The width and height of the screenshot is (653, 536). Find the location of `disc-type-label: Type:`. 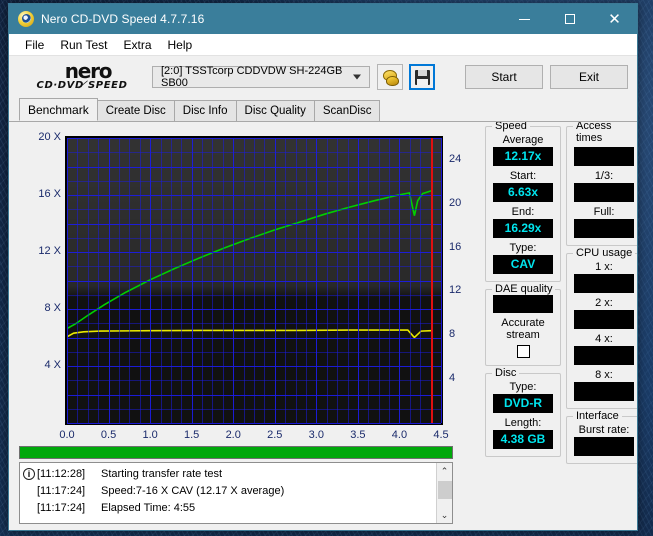

disc-type-label: Type: is located at coordinates (523, 387).